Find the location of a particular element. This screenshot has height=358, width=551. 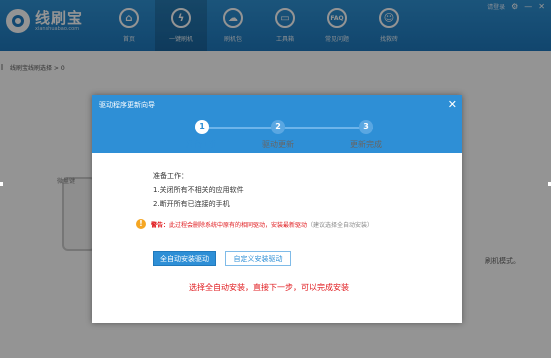

warning-hint: （建议选择全自动安装） is located at coordinates (340, 225).